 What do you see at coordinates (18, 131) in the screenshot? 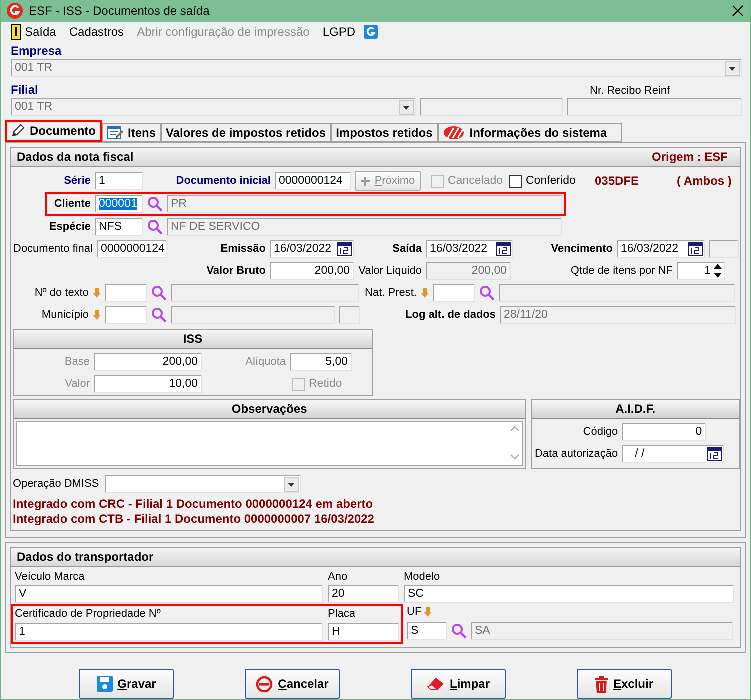
I see `pencil-icon` at bounding box center [18, 131].